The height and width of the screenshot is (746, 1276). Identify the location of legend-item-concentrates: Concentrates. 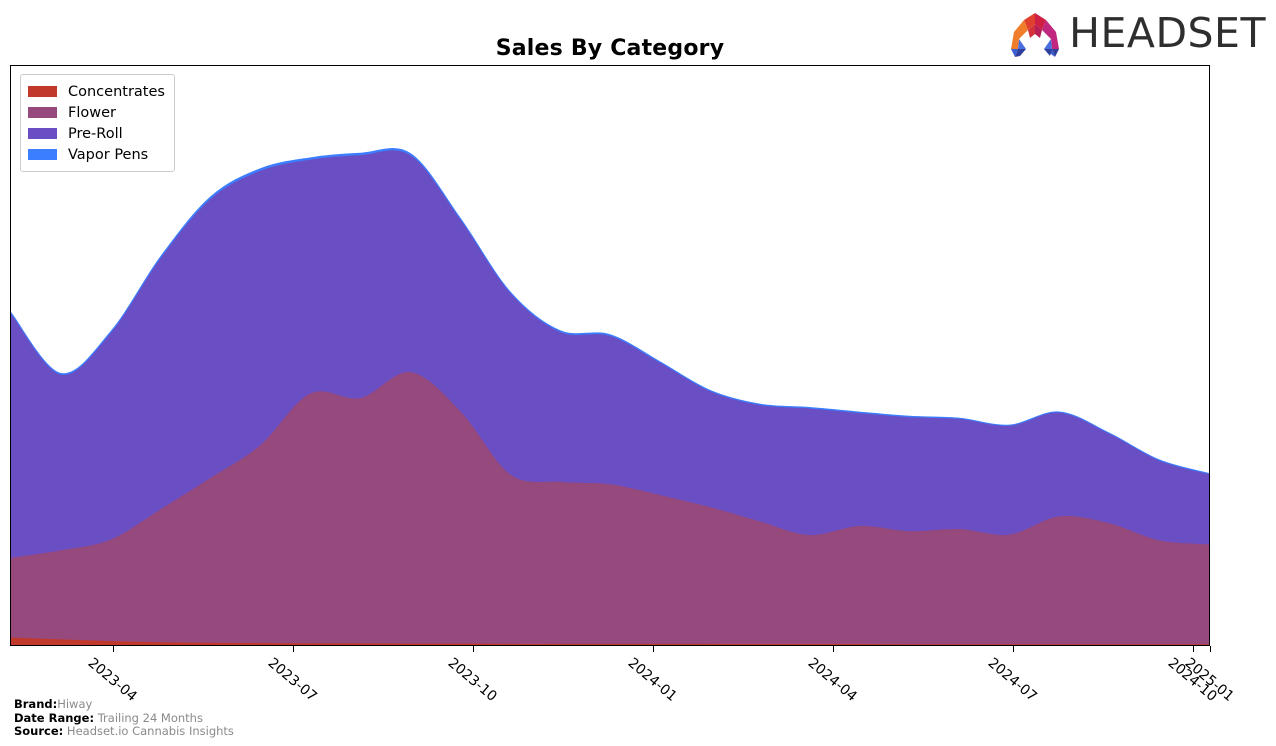
(96, 91).